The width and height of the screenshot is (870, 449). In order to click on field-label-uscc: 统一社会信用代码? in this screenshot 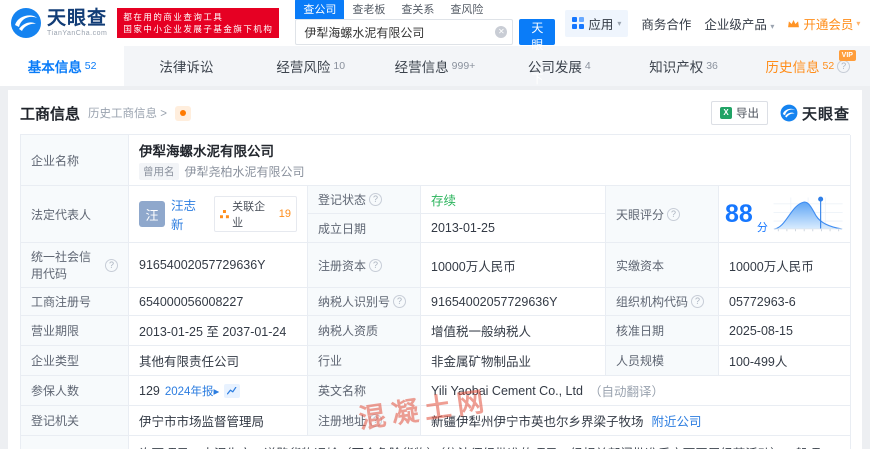, I will do `click(75, 265)`.